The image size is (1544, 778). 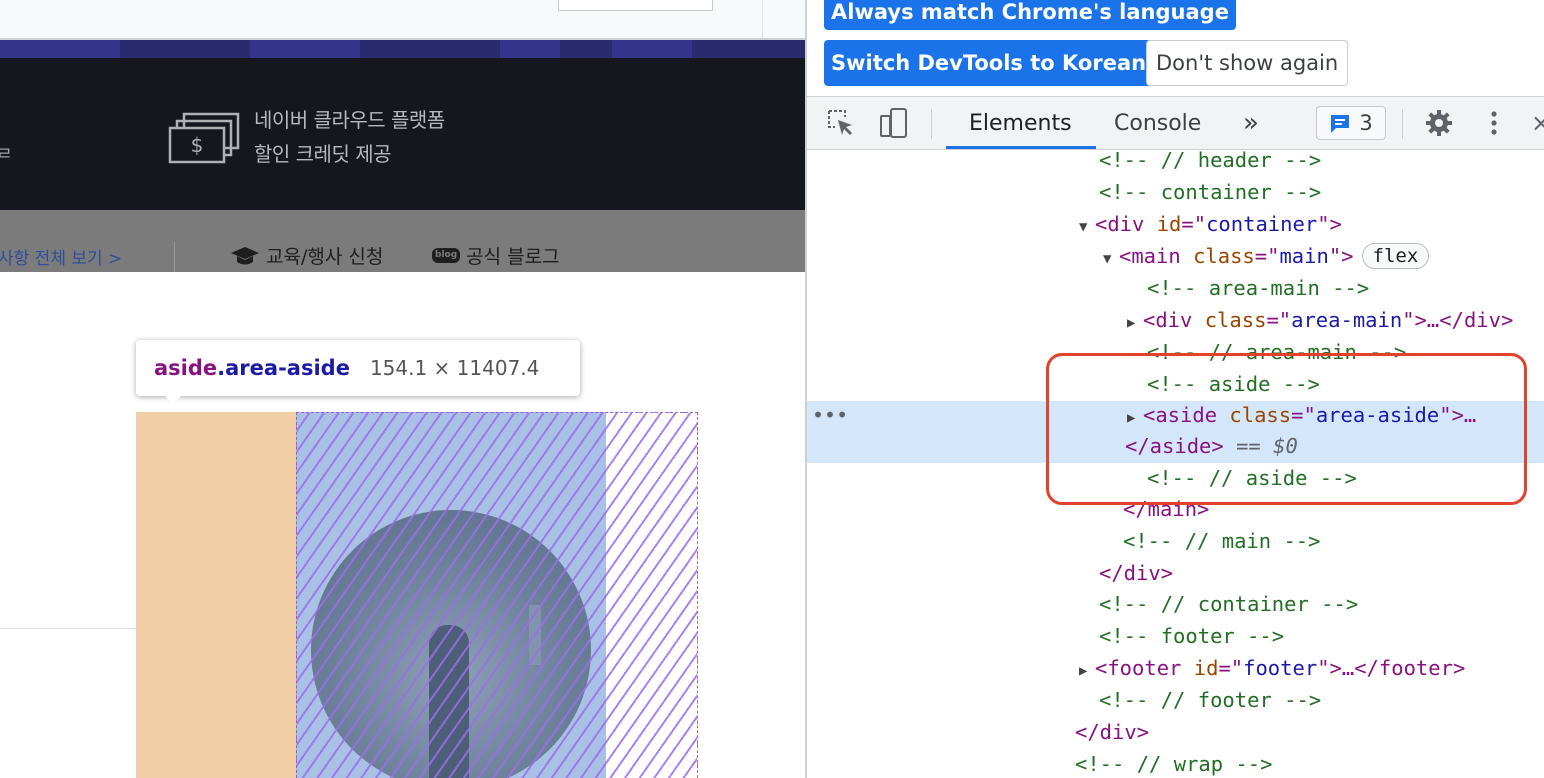 I want to click on banner-title: 네이버 클라우드 플랫폼, so click(x=349, y=120).